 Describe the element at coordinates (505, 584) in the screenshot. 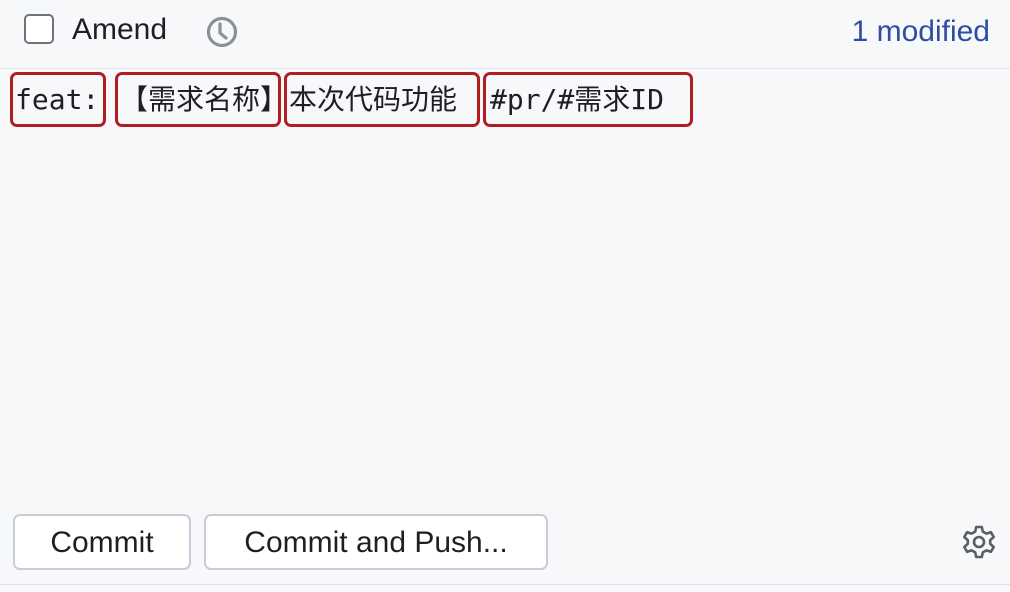

I see `bottom-divider` at that location.